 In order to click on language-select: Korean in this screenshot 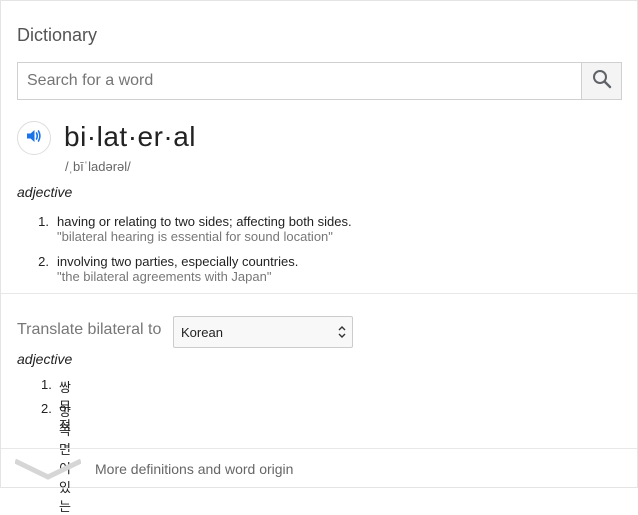, I will do `click(263, 332)`.